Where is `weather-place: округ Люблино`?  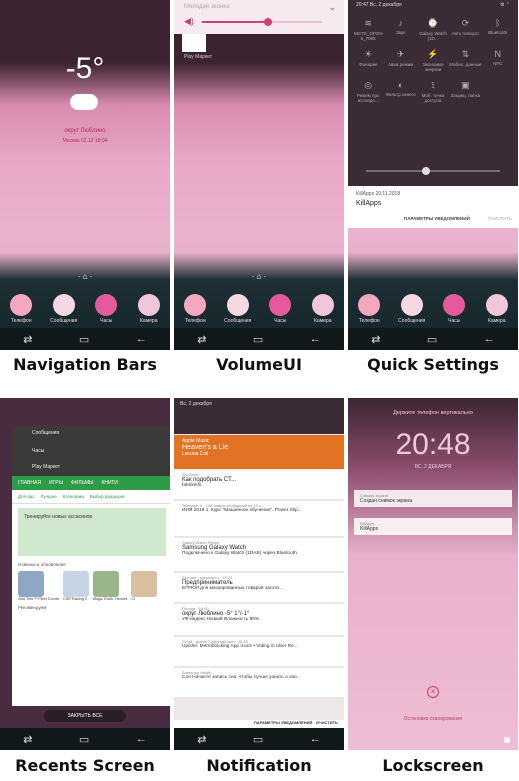 weather-place: округ Люблино is located at coordinates (85, 131).